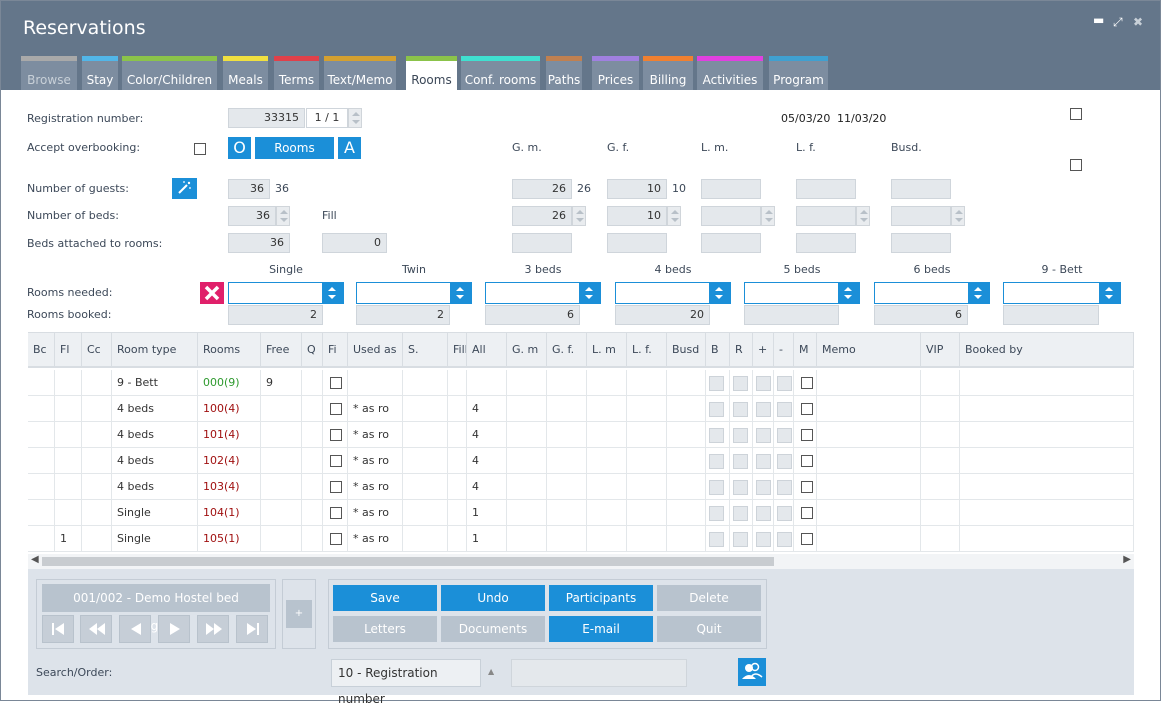  Describe the element at coordinates (826, 243) in the screenshot. I see `attached-lf-field` at that location.